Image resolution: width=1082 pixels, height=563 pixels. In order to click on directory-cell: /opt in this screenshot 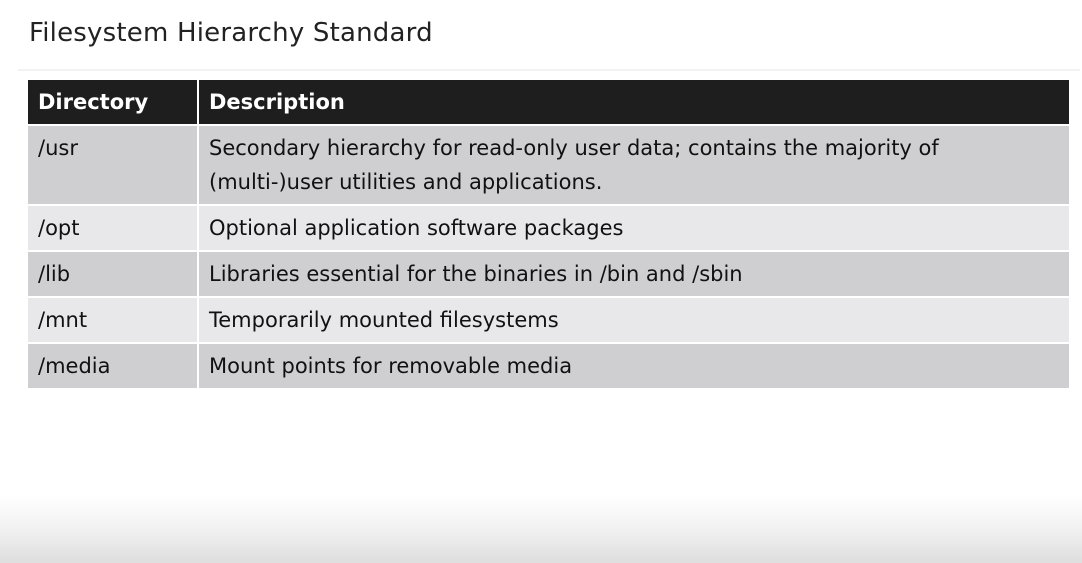, I will do `click(113, 228)`.